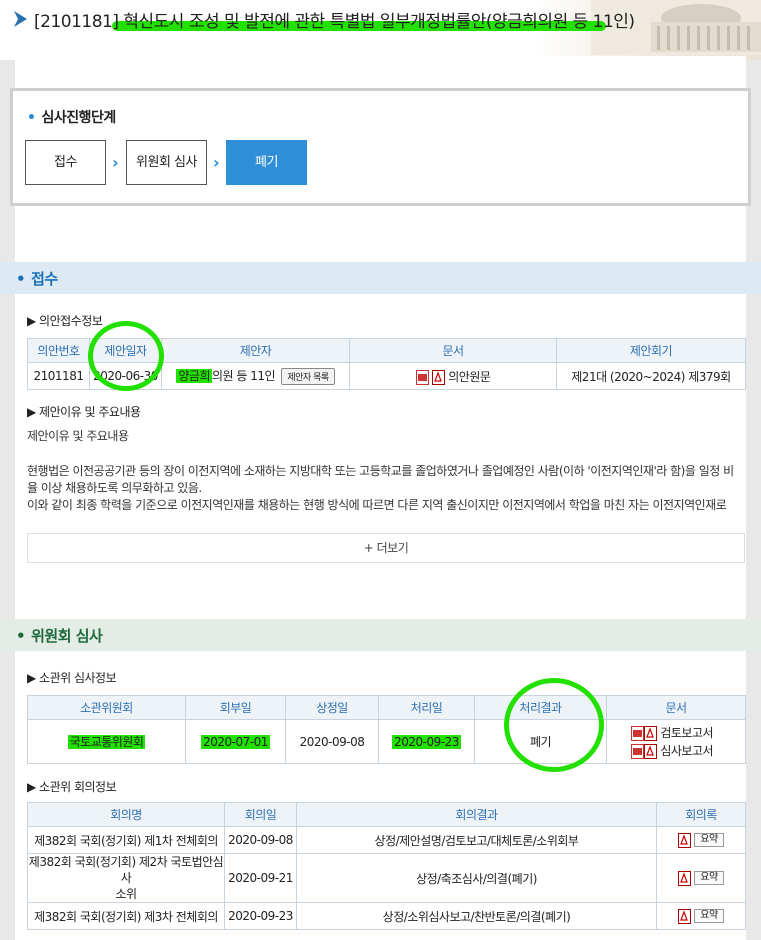  I want to click on committee-documents: 검토보고서 심사보고서, so click(676, 741).